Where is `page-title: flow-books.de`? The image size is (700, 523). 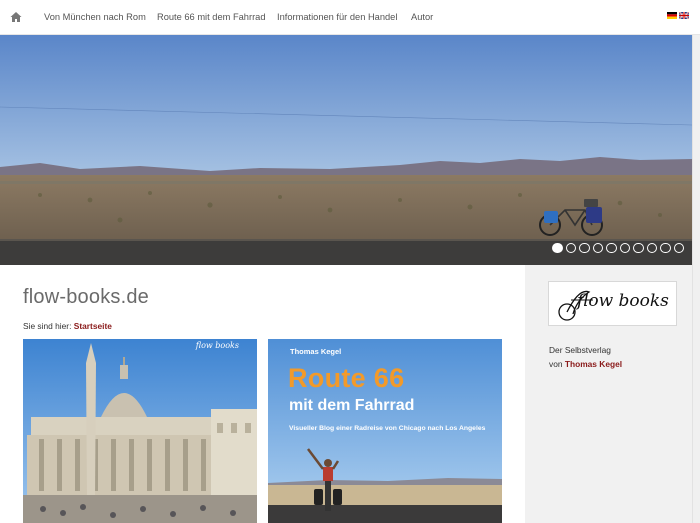
page-title: flow-books.de is located at coordinates (86, 297).